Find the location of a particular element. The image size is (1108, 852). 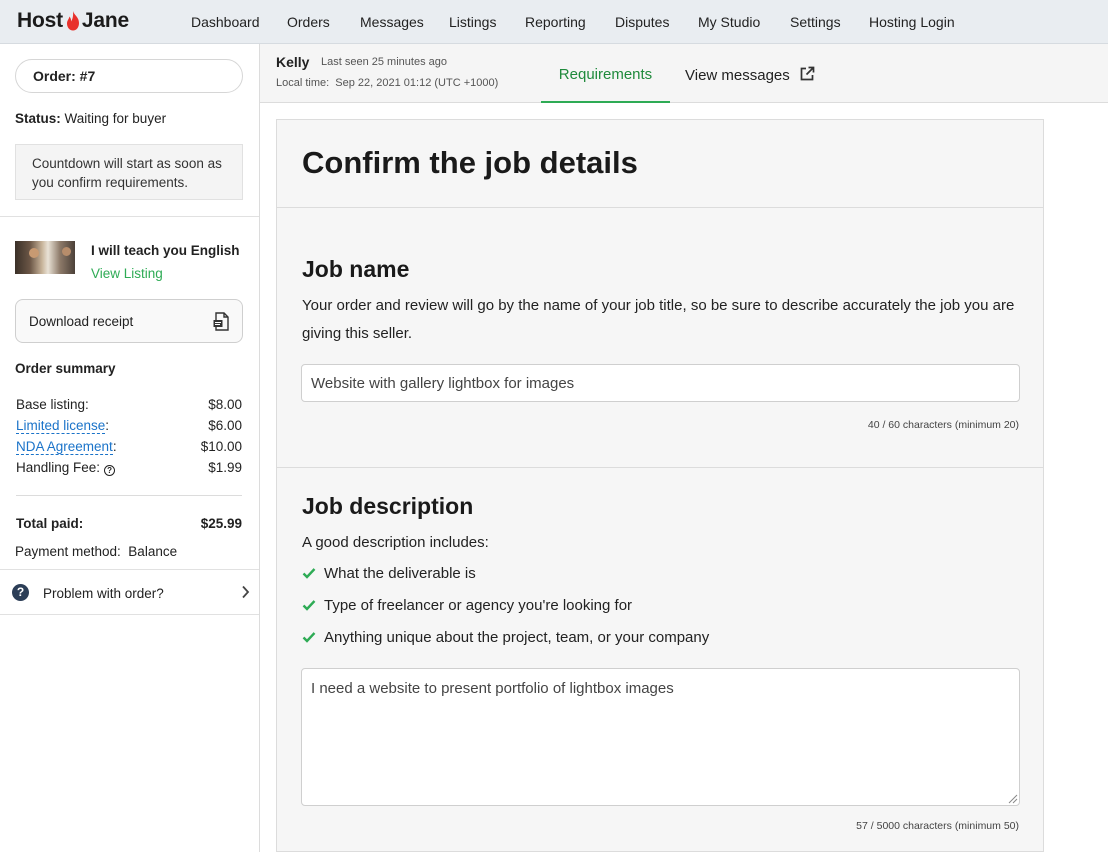

nav-reporting: Reporting is located at coordinates (555, 22).